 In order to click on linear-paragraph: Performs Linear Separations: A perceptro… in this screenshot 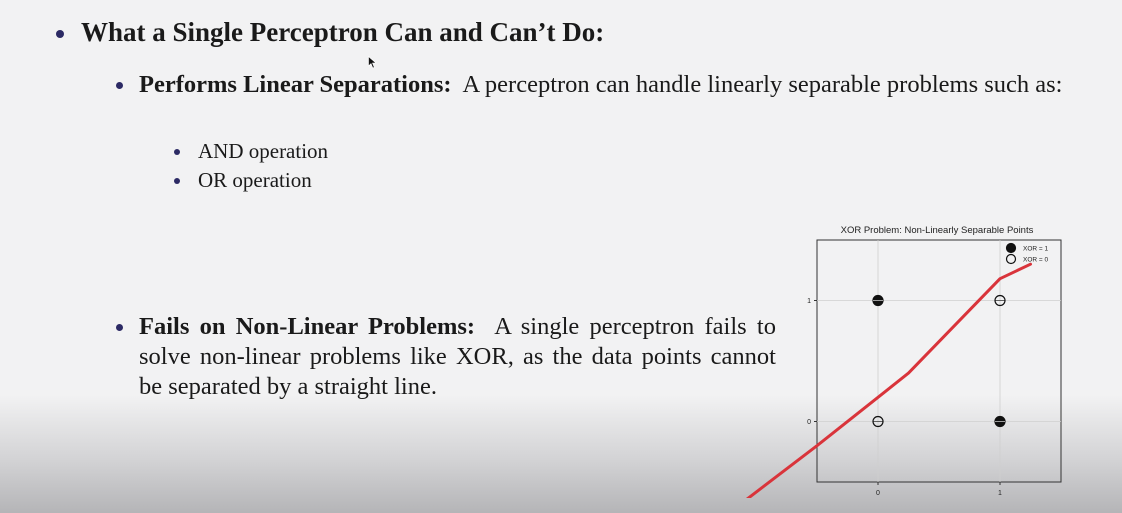, I will do `click(601, 85)`.